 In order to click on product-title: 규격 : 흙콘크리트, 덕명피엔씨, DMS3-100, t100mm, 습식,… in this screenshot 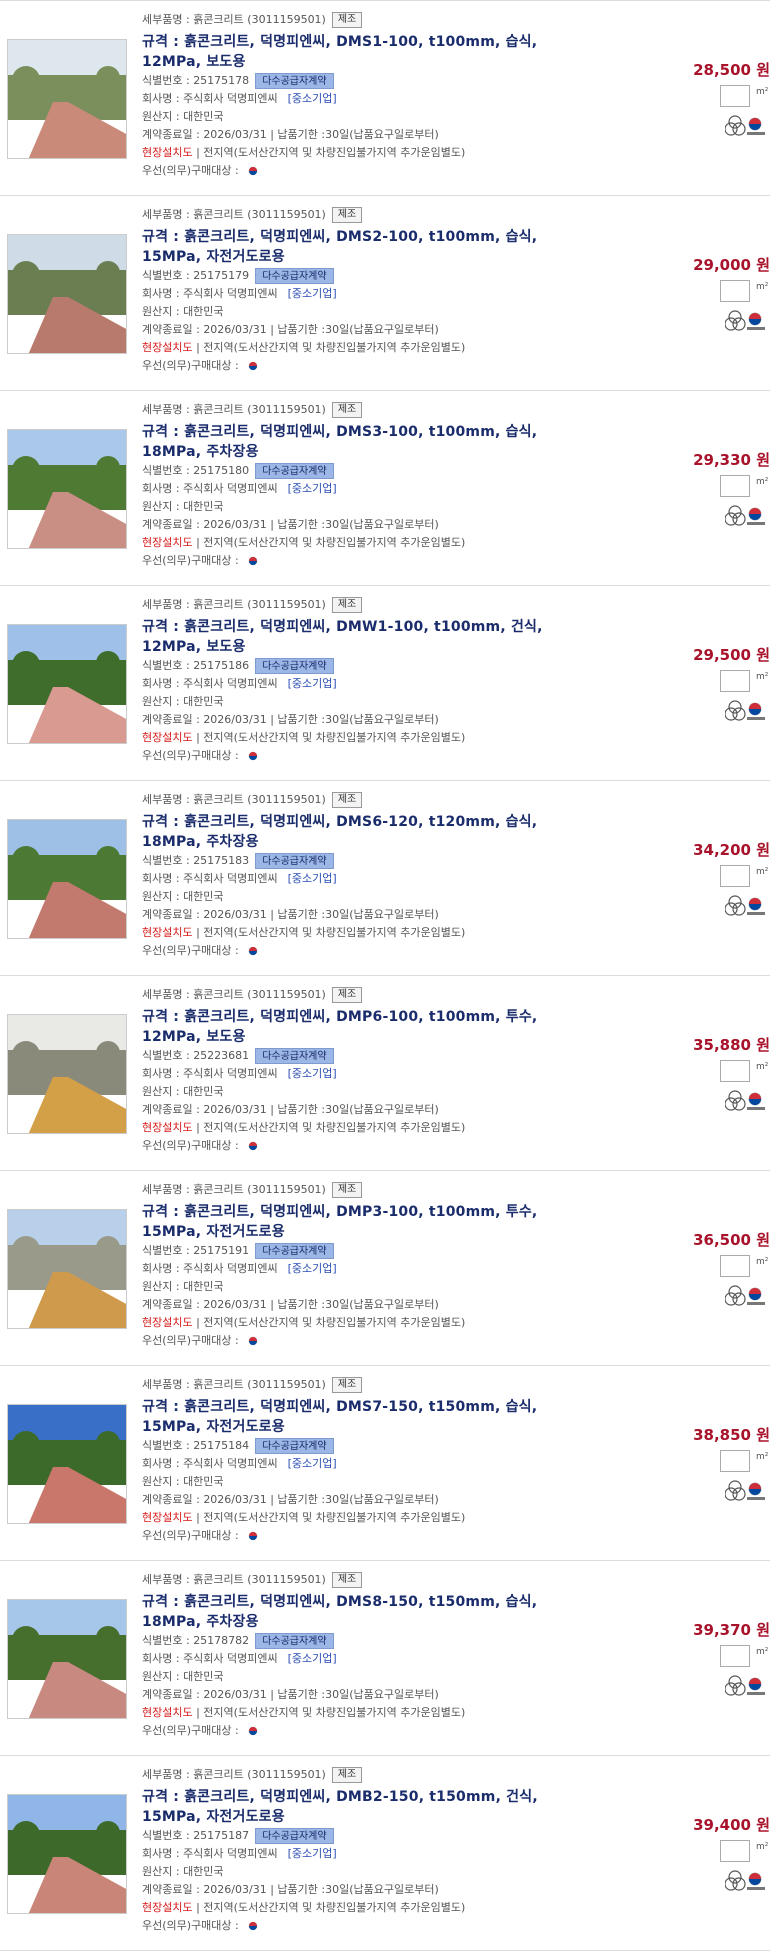, I will do `click(362, 442)`.